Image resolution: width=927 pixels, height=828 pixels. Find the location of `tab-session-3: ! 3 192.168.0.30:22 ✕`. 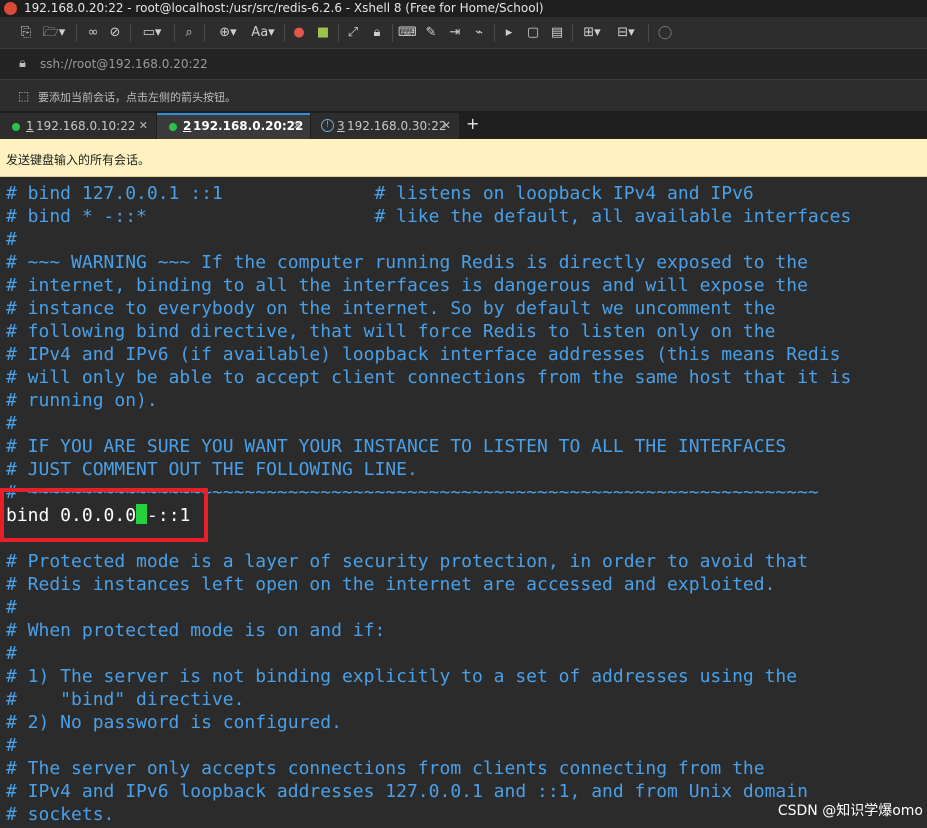

tab-session-3: ! 3 192.168.0.30:22 ✕ is located at coordinates (385, 126).